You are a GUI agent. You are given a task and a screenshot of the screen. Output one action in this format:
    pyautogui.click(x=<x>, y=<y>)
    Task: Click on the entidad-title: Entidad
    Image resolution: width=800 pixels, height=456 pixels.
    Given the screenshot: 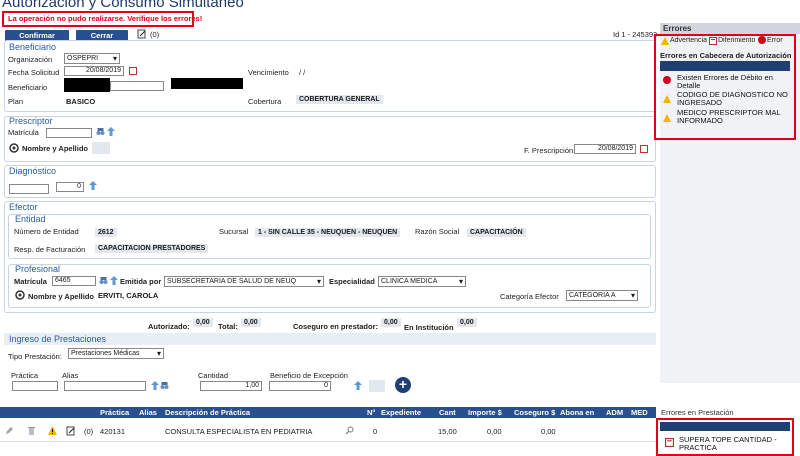 What is the action you would take?
    pyautogui.click(x=30, y=219)
    